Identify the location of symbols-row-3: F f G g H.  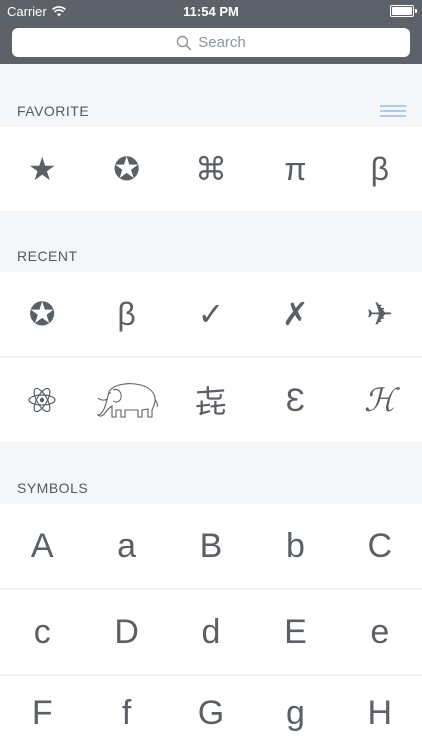
(211, 713).